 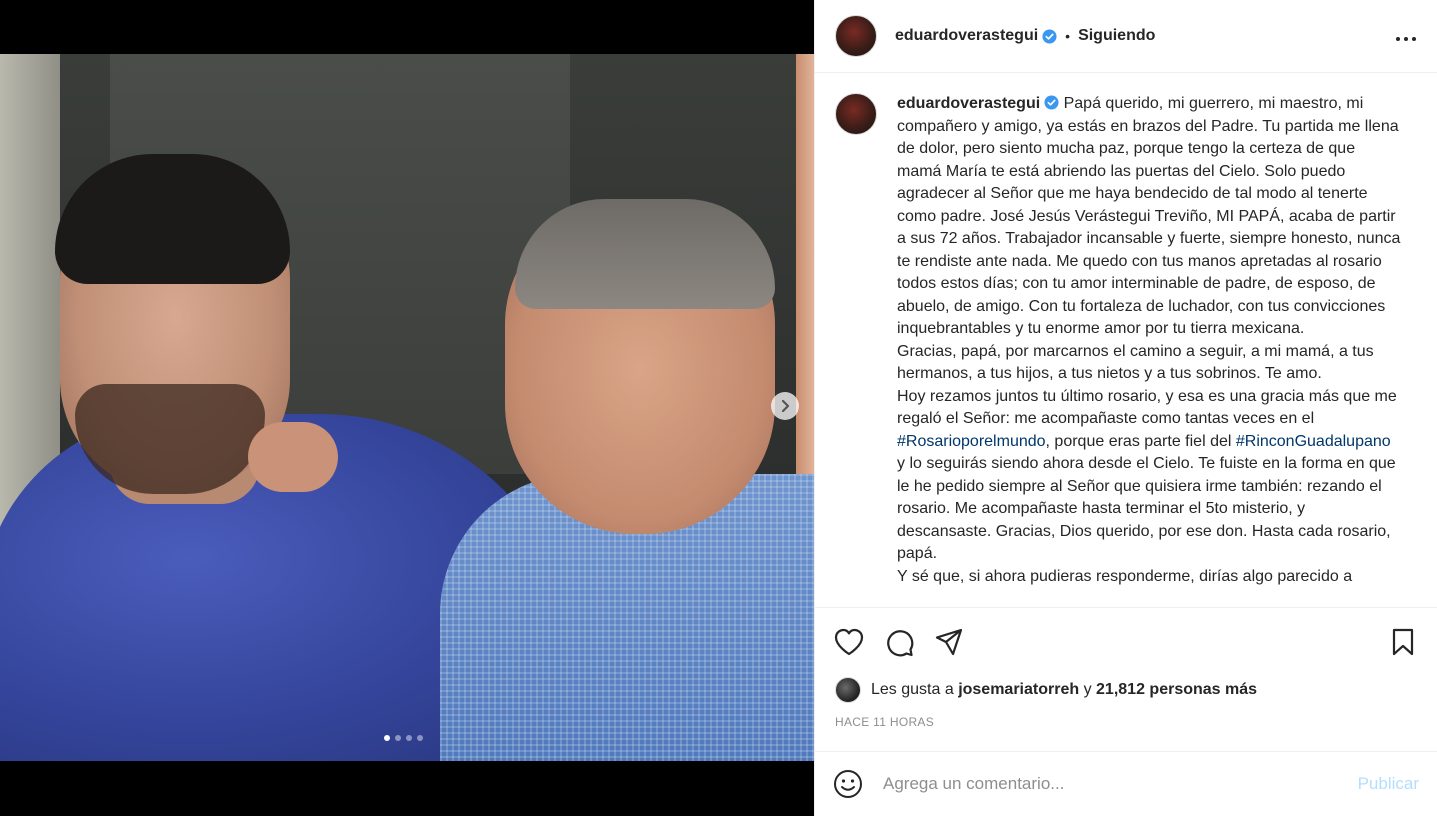 I want to click on carousel-indicators, so click(x=403, y=738).